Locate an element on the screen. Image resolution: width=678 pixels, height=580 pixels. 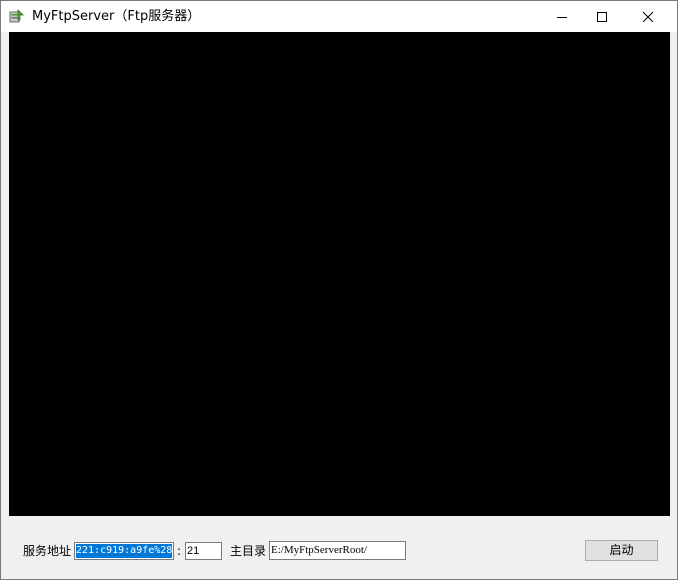
close-icon is located at coordinates (648, 16).